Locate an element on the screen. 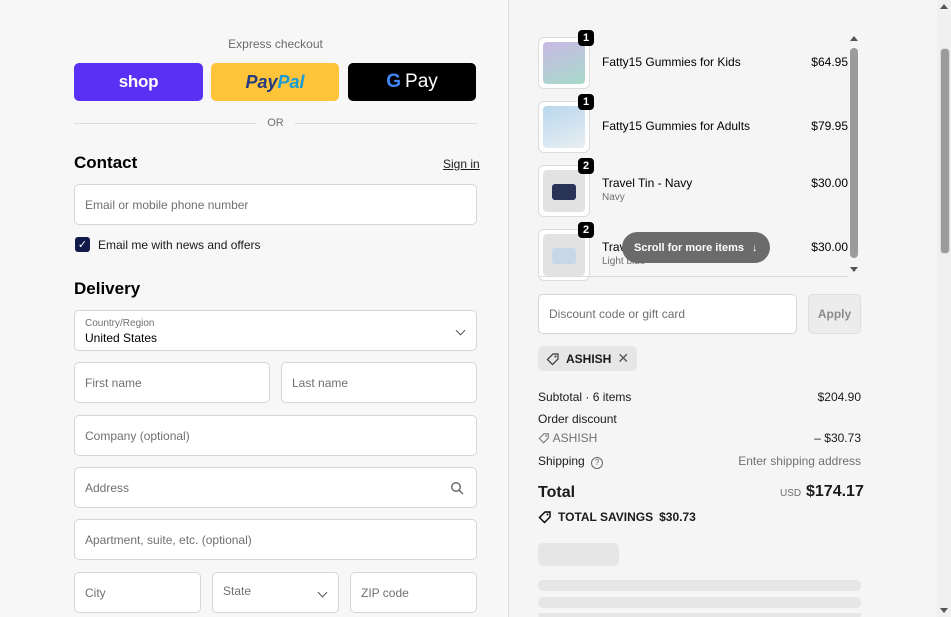 This screenshot has height=617, width=951. shop-pay-button: shop is located at coordinates (138, 82).